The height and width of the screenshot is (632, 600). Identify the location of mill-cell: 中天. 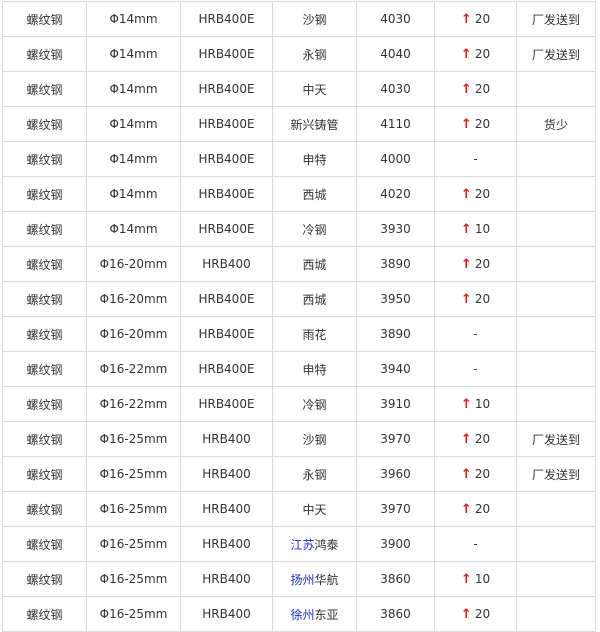
(314, 89).